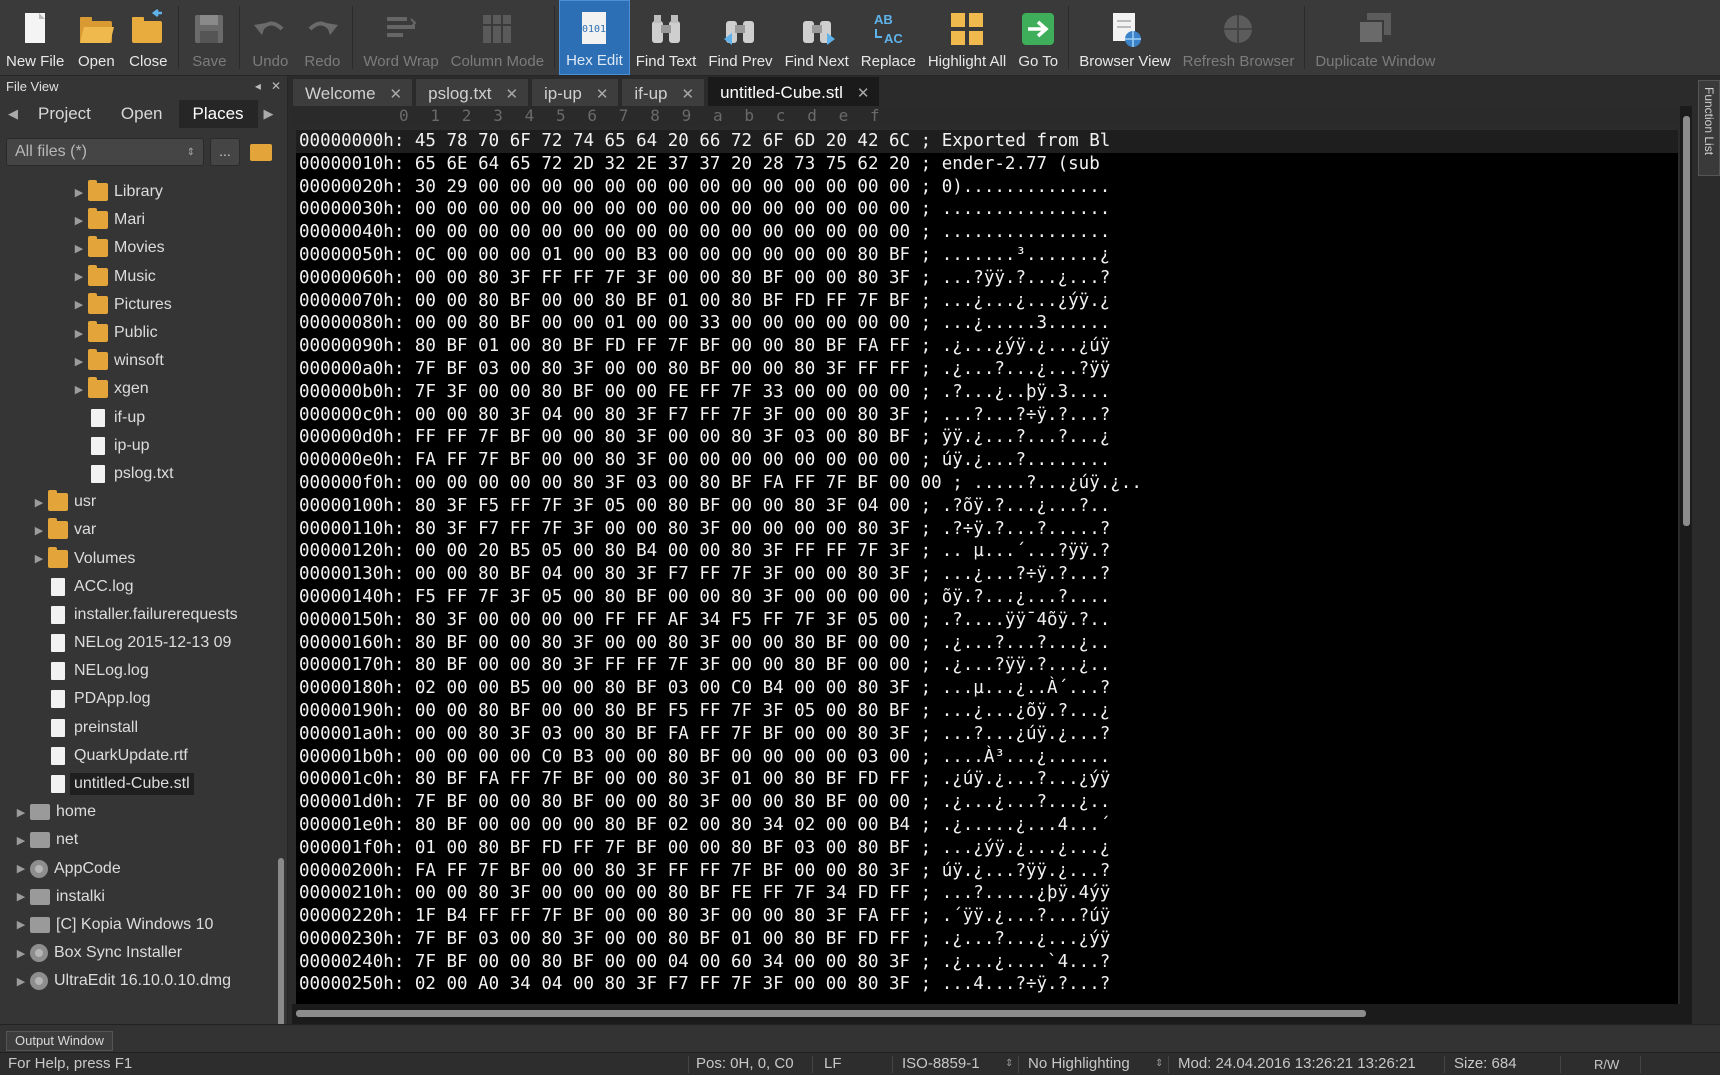  Describe the element at coordinates (138, 643) in the screenshot. I see `tree-item: NELog 2015-12-13 09` at that location.